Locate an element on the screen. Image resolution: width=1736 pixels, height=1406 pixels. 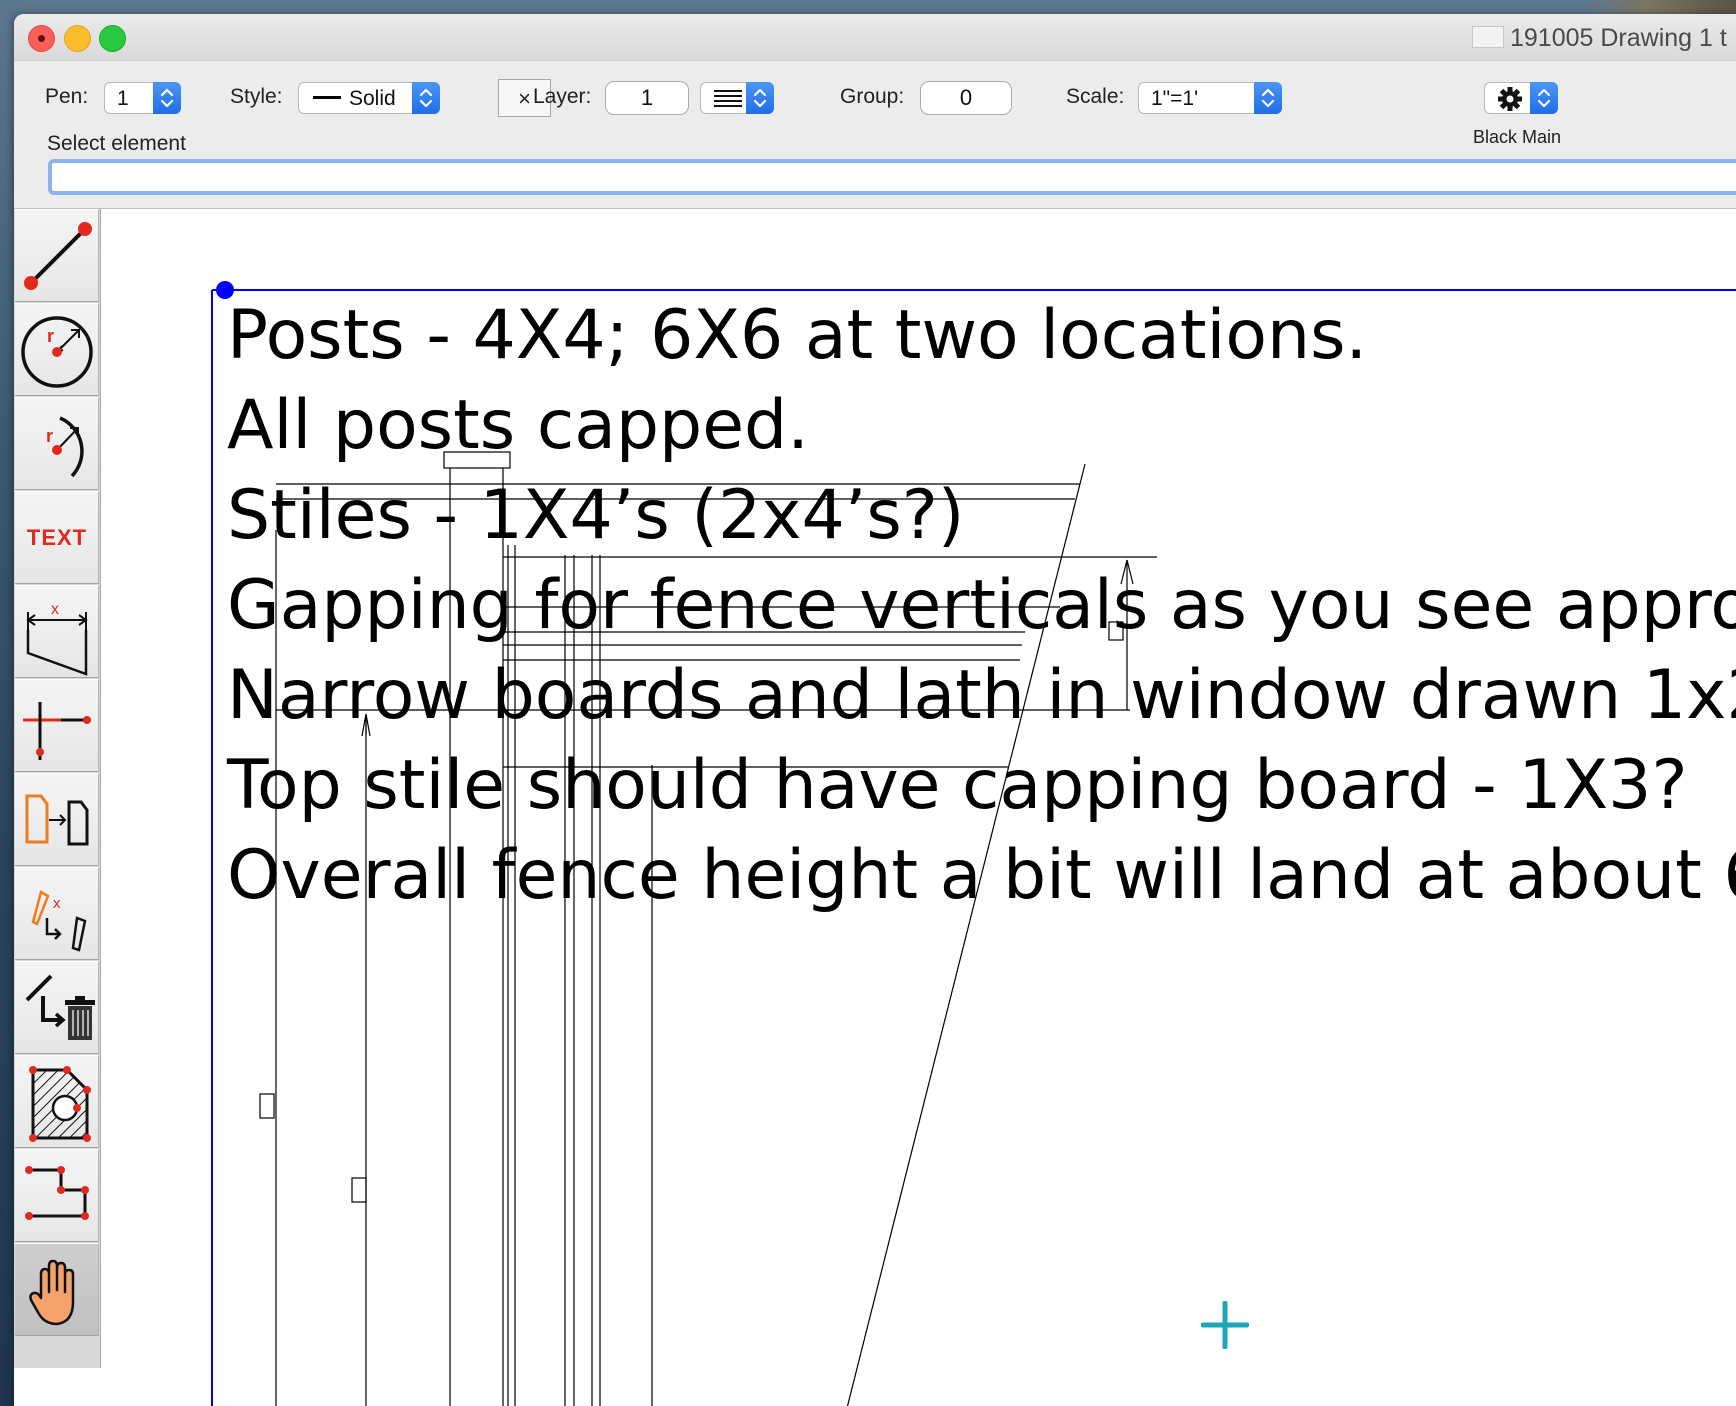
hand-icon is located at coordinates (52, 1292).